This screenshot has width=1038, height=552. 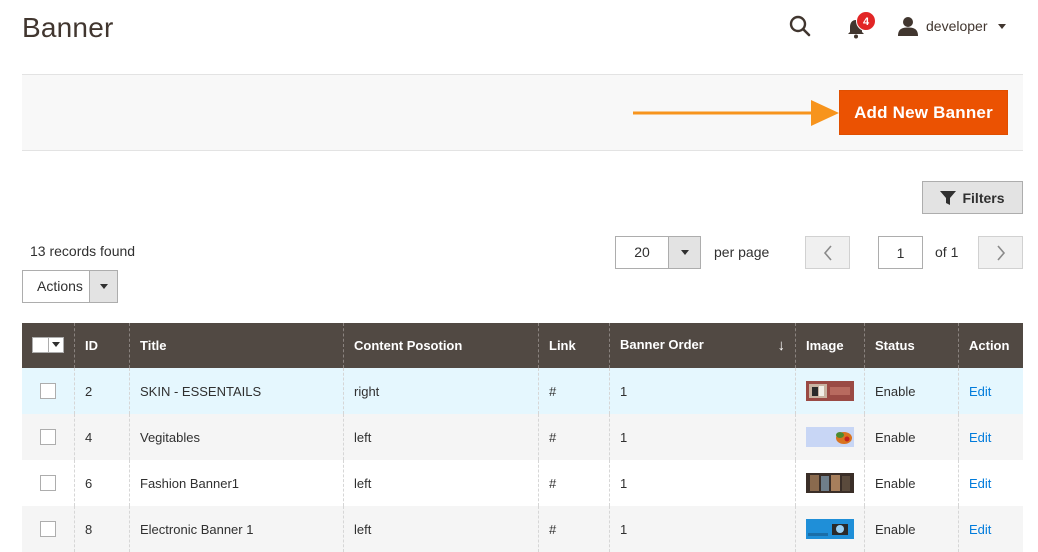 What do you see at coordinates (800, 26) in the screenshot?
I see `search-icon` at bounding box center [800, 26].